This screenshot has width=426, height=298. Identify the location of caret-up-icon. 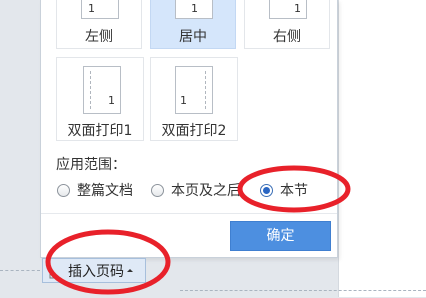
(130, 270).